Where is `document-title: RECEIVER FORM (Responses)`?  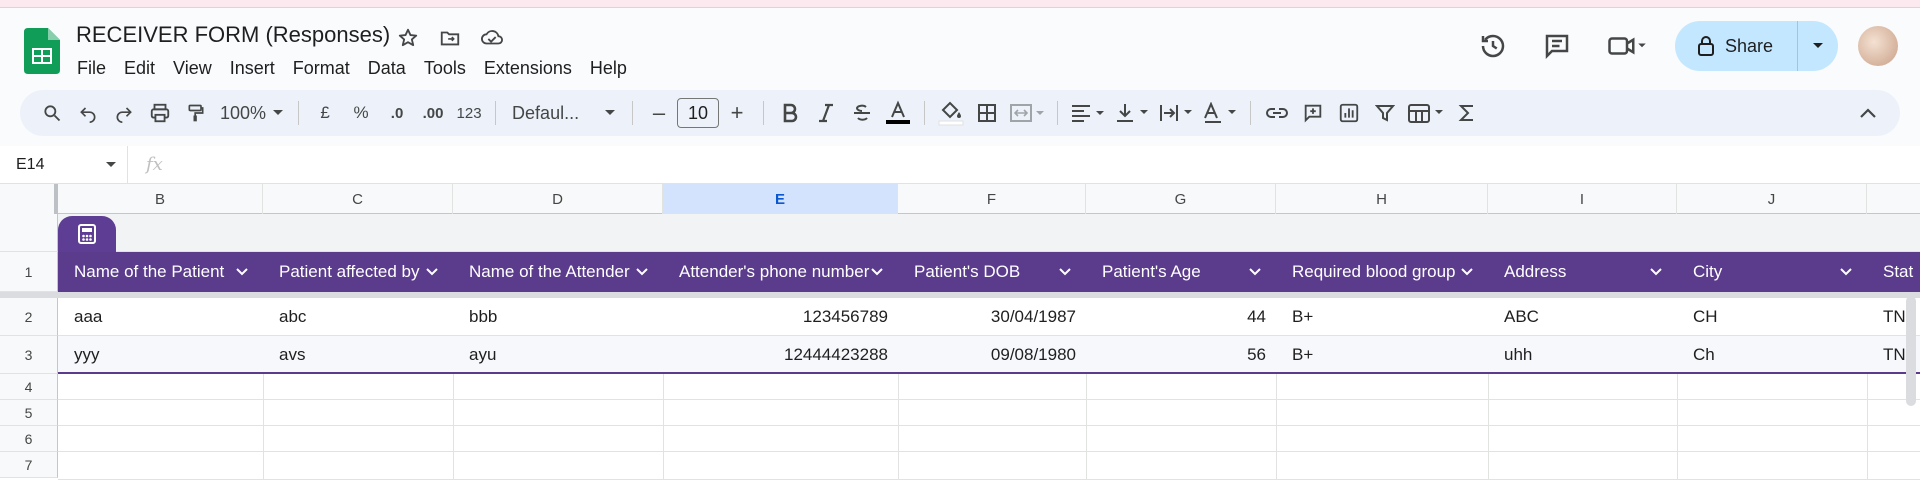 document-title: RECEIVER FORM (Responses) is located at coordinates (233, 35).